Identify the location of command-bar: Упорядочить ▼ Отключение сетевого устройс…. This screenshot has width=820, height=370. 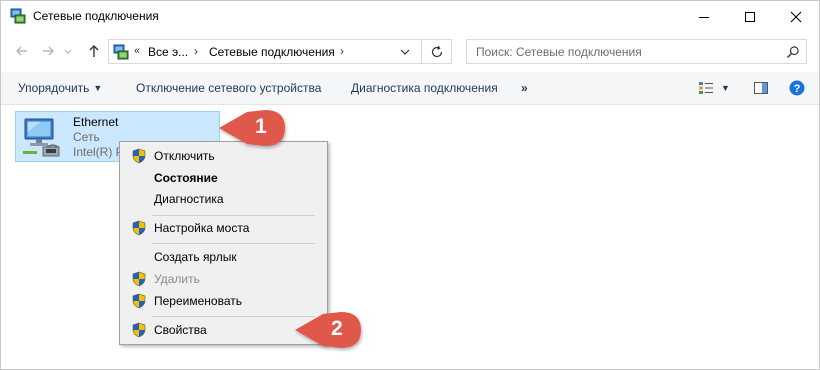
(410, 88).